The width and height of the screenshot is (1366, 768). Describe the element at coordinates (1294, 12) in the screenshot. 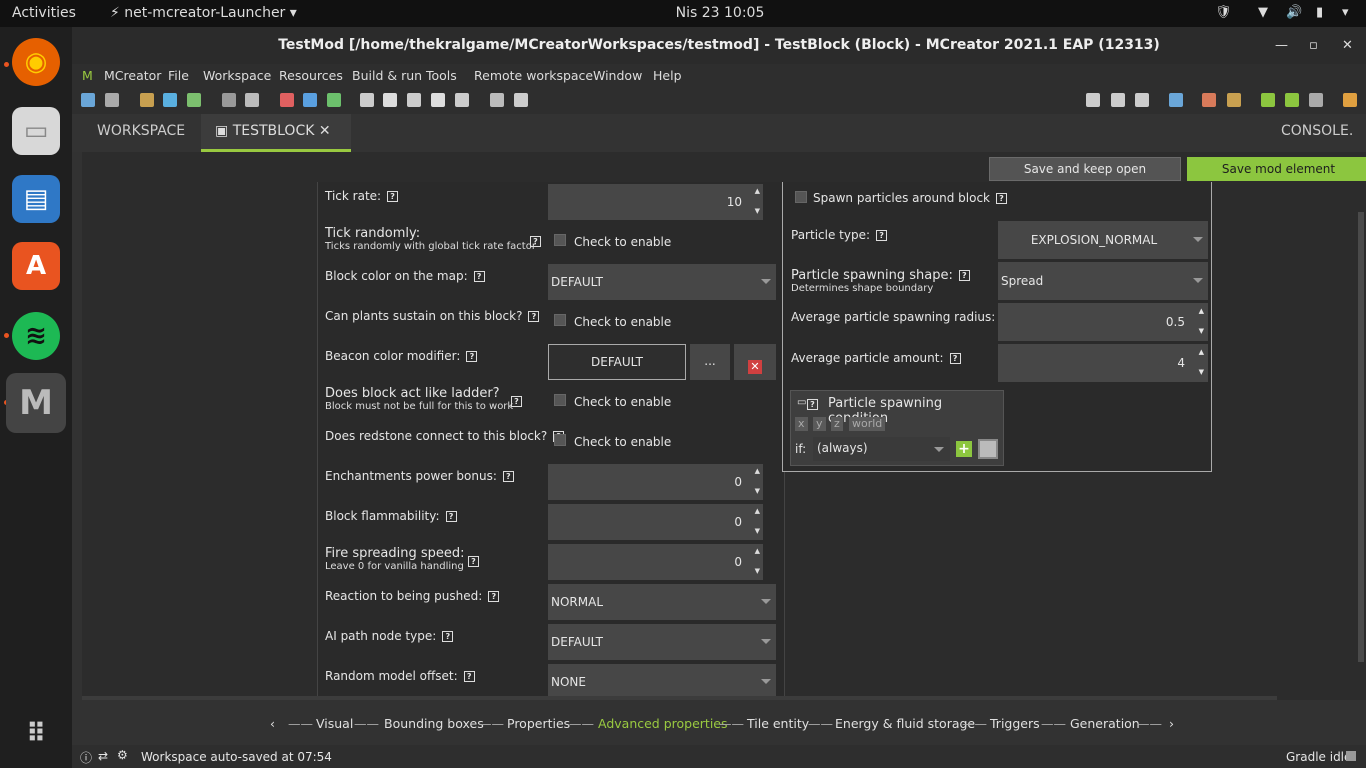

I see `volume-icon: 🔊` at that location.